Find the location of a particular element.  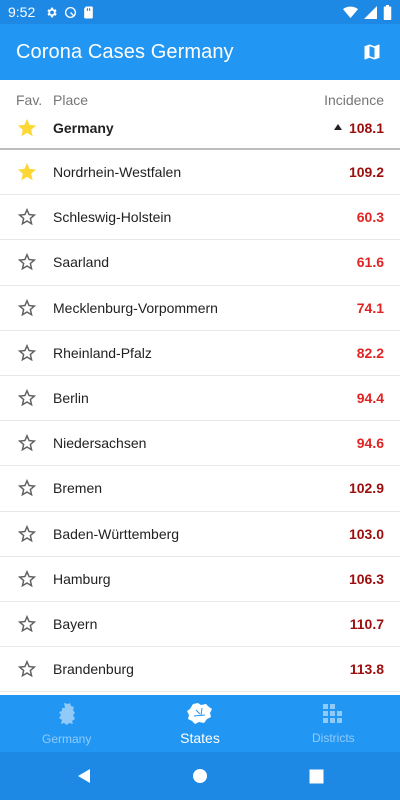

list-item-incidence: 102.9 is located at coordinates (366, 488).